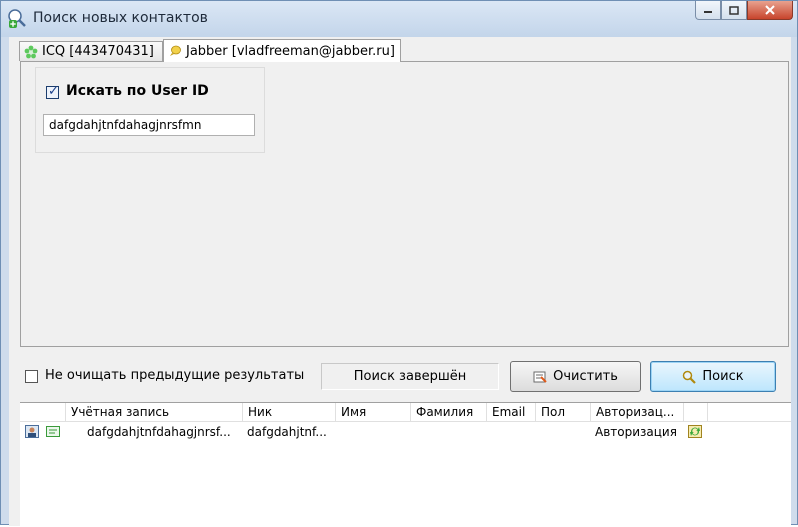 This screenshot has height=527, width=798. What do you see at coordinates (175, 50) in the screenshot?
I see `jabber-bulb-icon` at bounding box center [175, 50].